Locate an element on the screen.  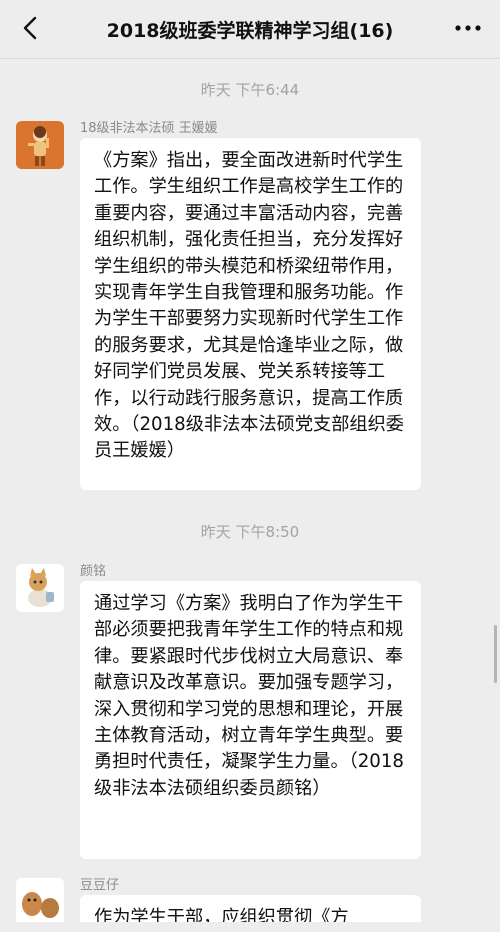
more-dots-icon is located at coordinates (468, 28).